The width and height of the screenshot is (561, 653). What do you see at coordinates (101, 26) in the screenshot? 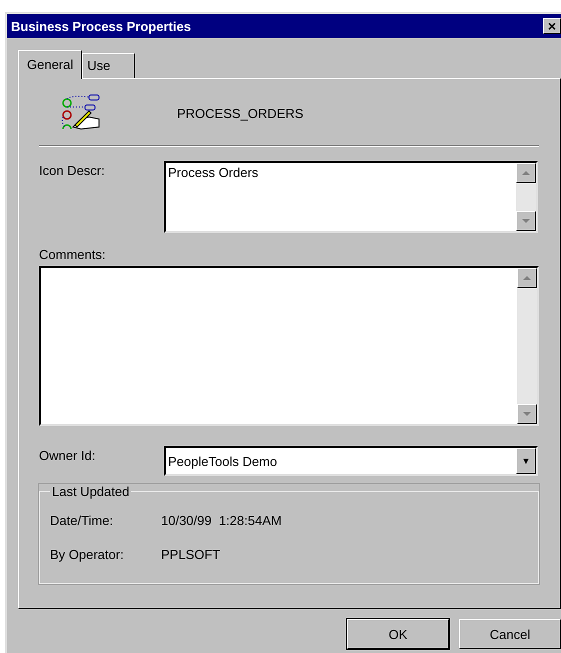
I see `window-title: Business Process Properties` at bounding box center [101, 26].